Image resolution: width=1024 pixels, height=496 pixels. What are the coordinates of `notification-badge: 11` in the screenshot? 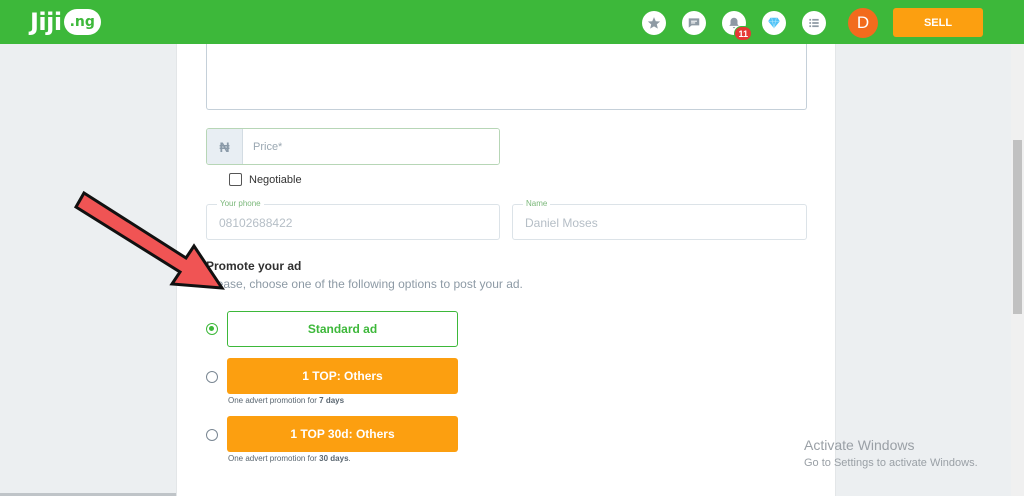 It's located at (743, 33).